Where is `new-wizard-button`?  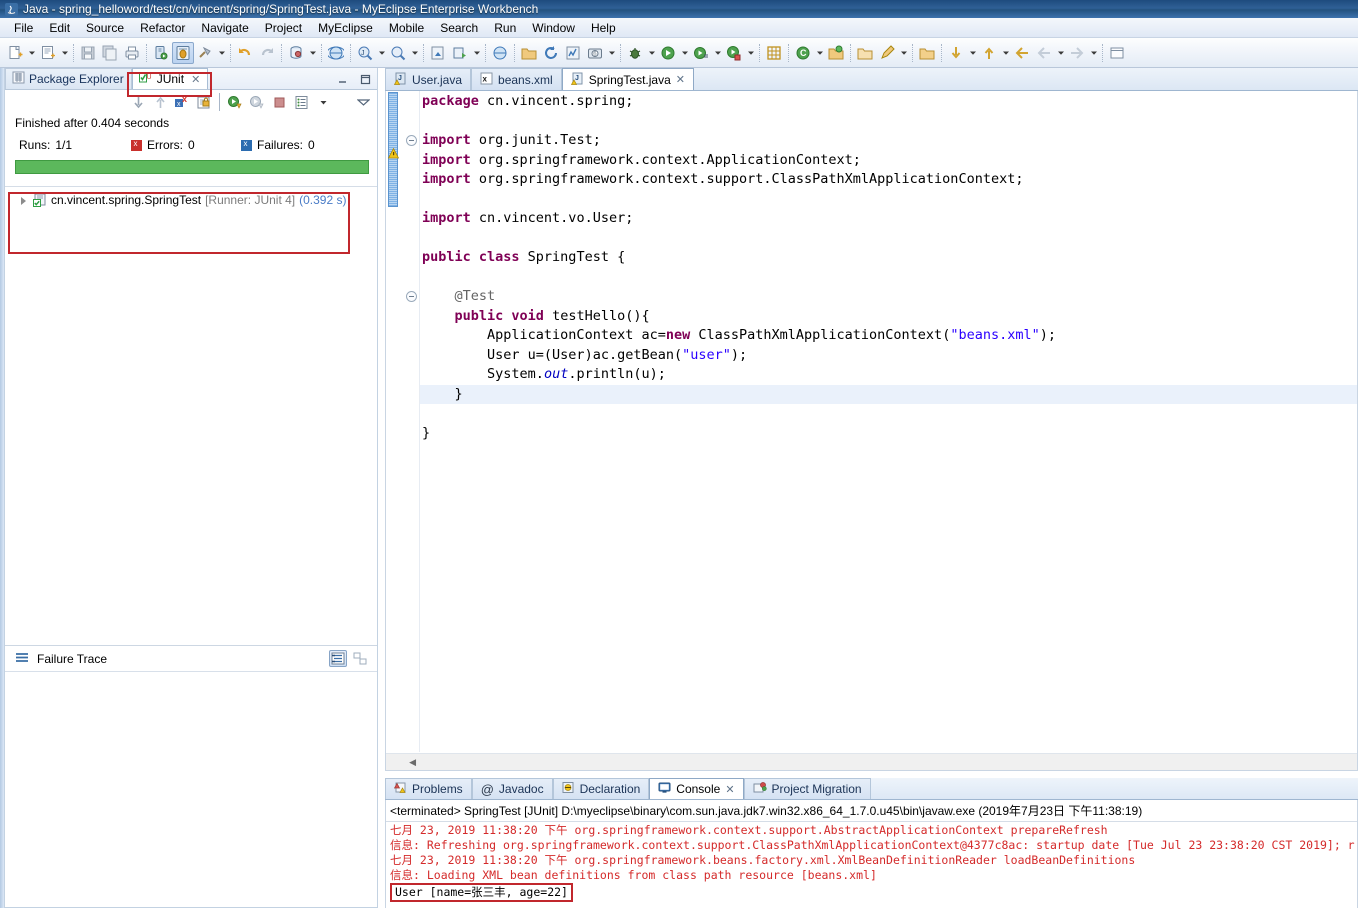 new-wizard-button is located at coordinates (15, 53).